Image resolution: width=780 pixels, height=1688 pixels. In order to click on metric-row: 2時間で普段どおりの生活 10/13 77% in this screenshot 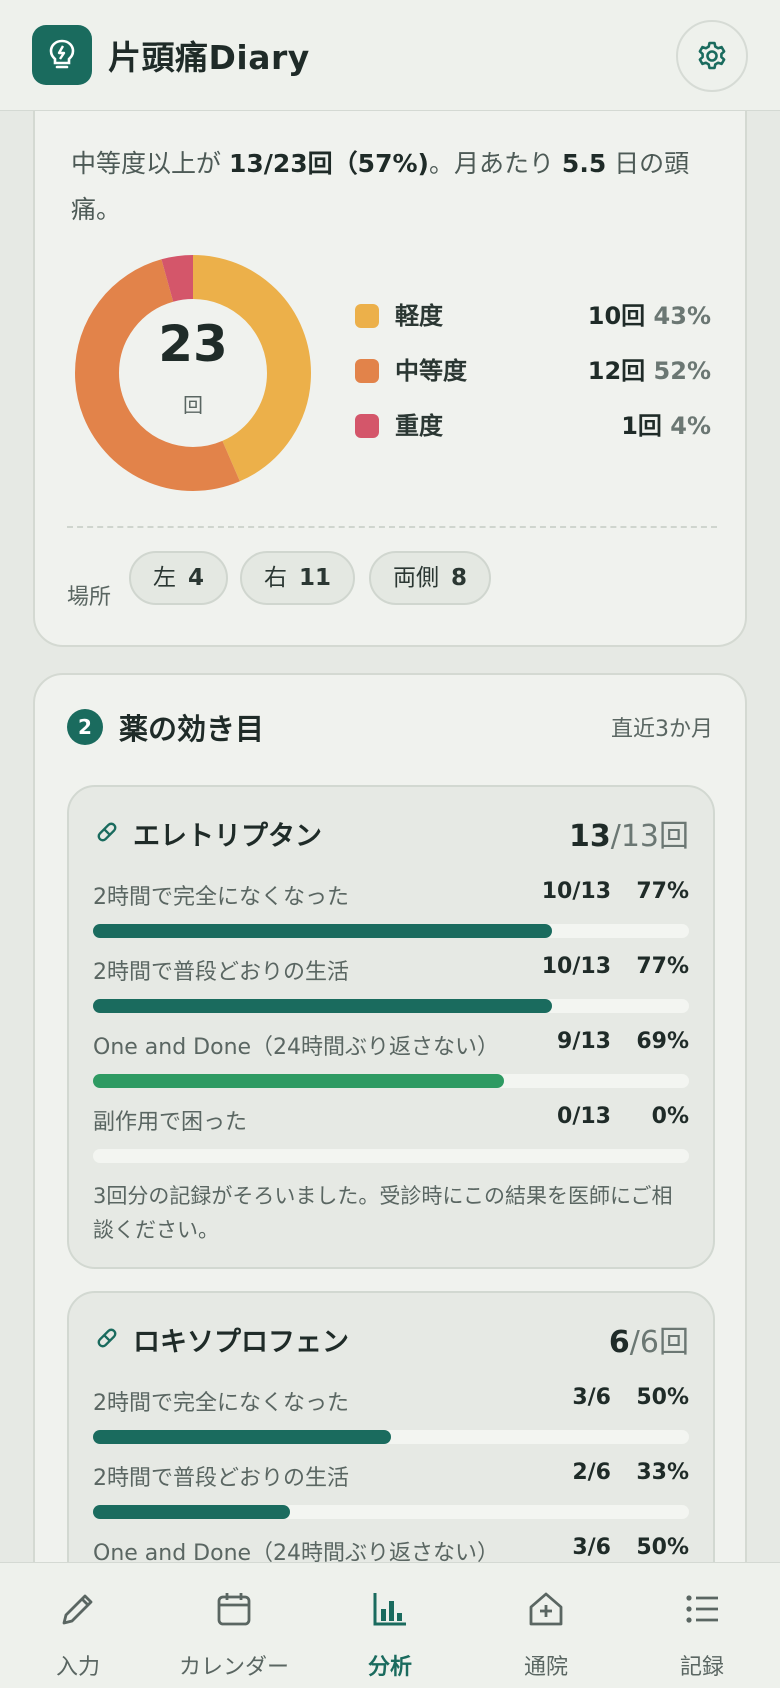, I will do `click(391, 985)`.